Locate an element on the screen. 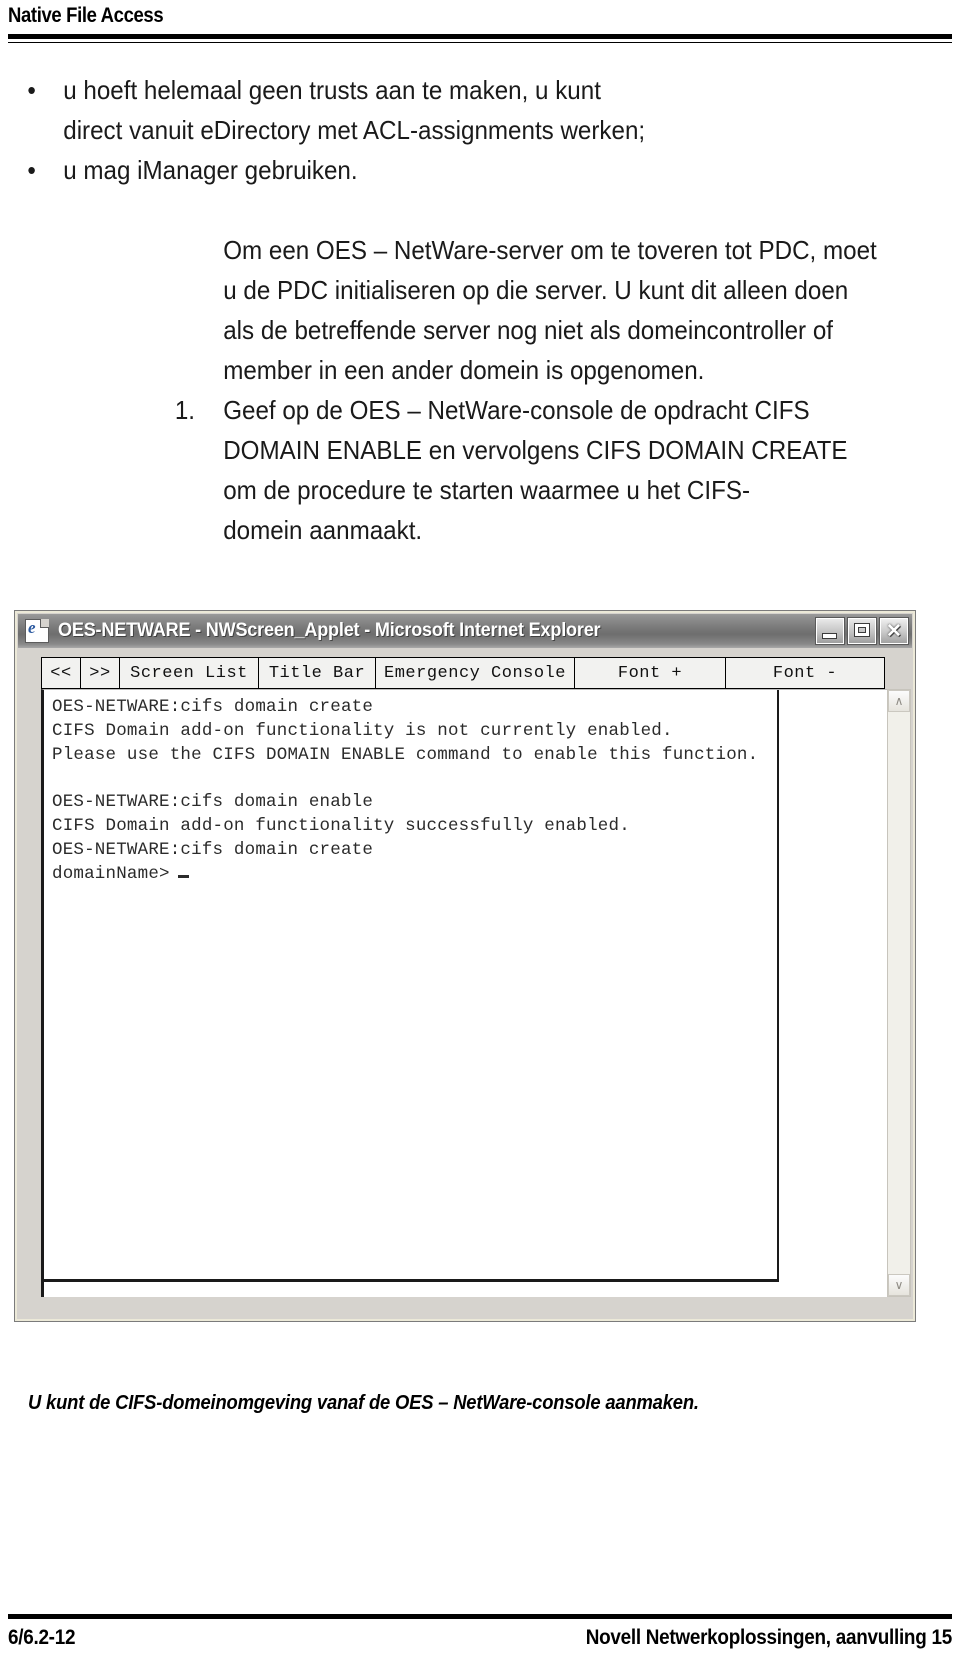 The height and width of the screenshot is (1656, 960). toolbar-button-screen-list: Screen List is located at coordinates (189, 673).